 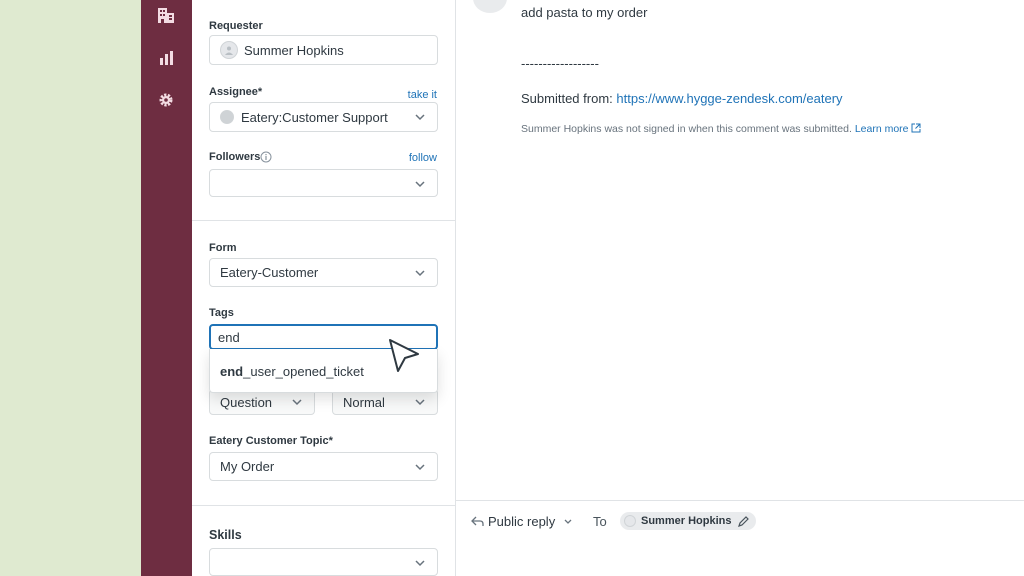 I want to click on followers-label: Followers, so click(x=235, y=157).